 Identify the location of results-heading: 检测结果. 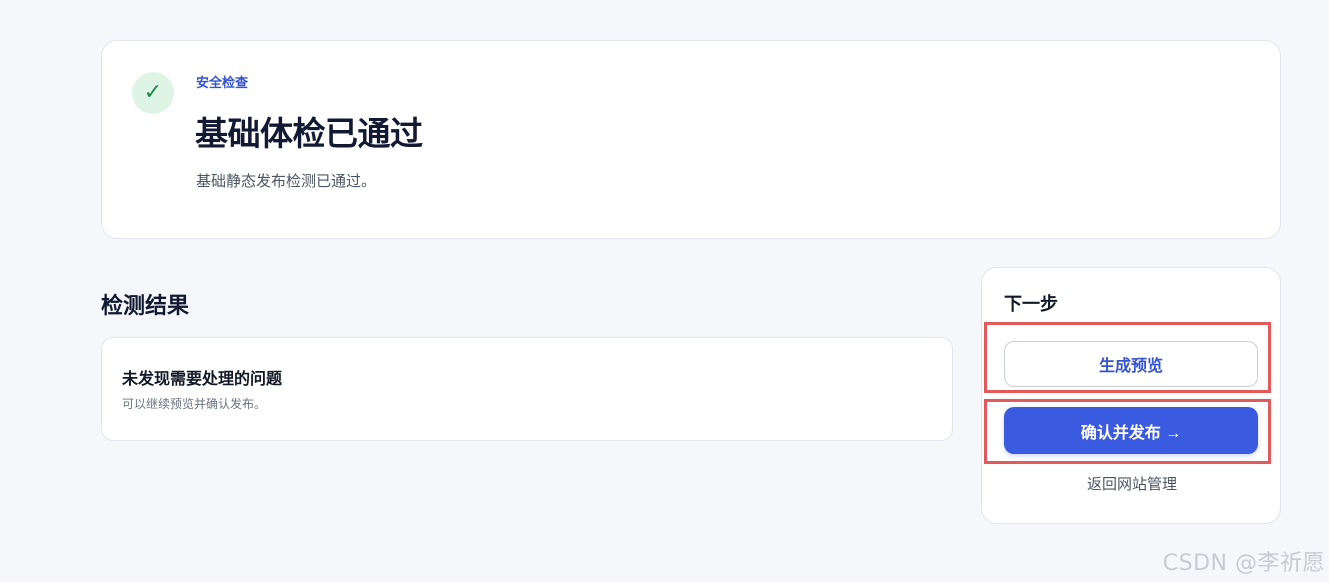
(145, 306).